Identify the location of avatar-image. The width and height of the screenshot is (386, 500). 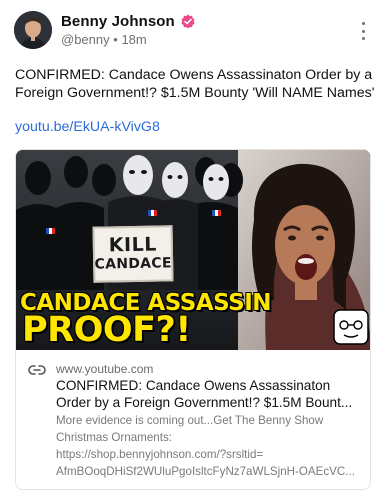
(33, 30).